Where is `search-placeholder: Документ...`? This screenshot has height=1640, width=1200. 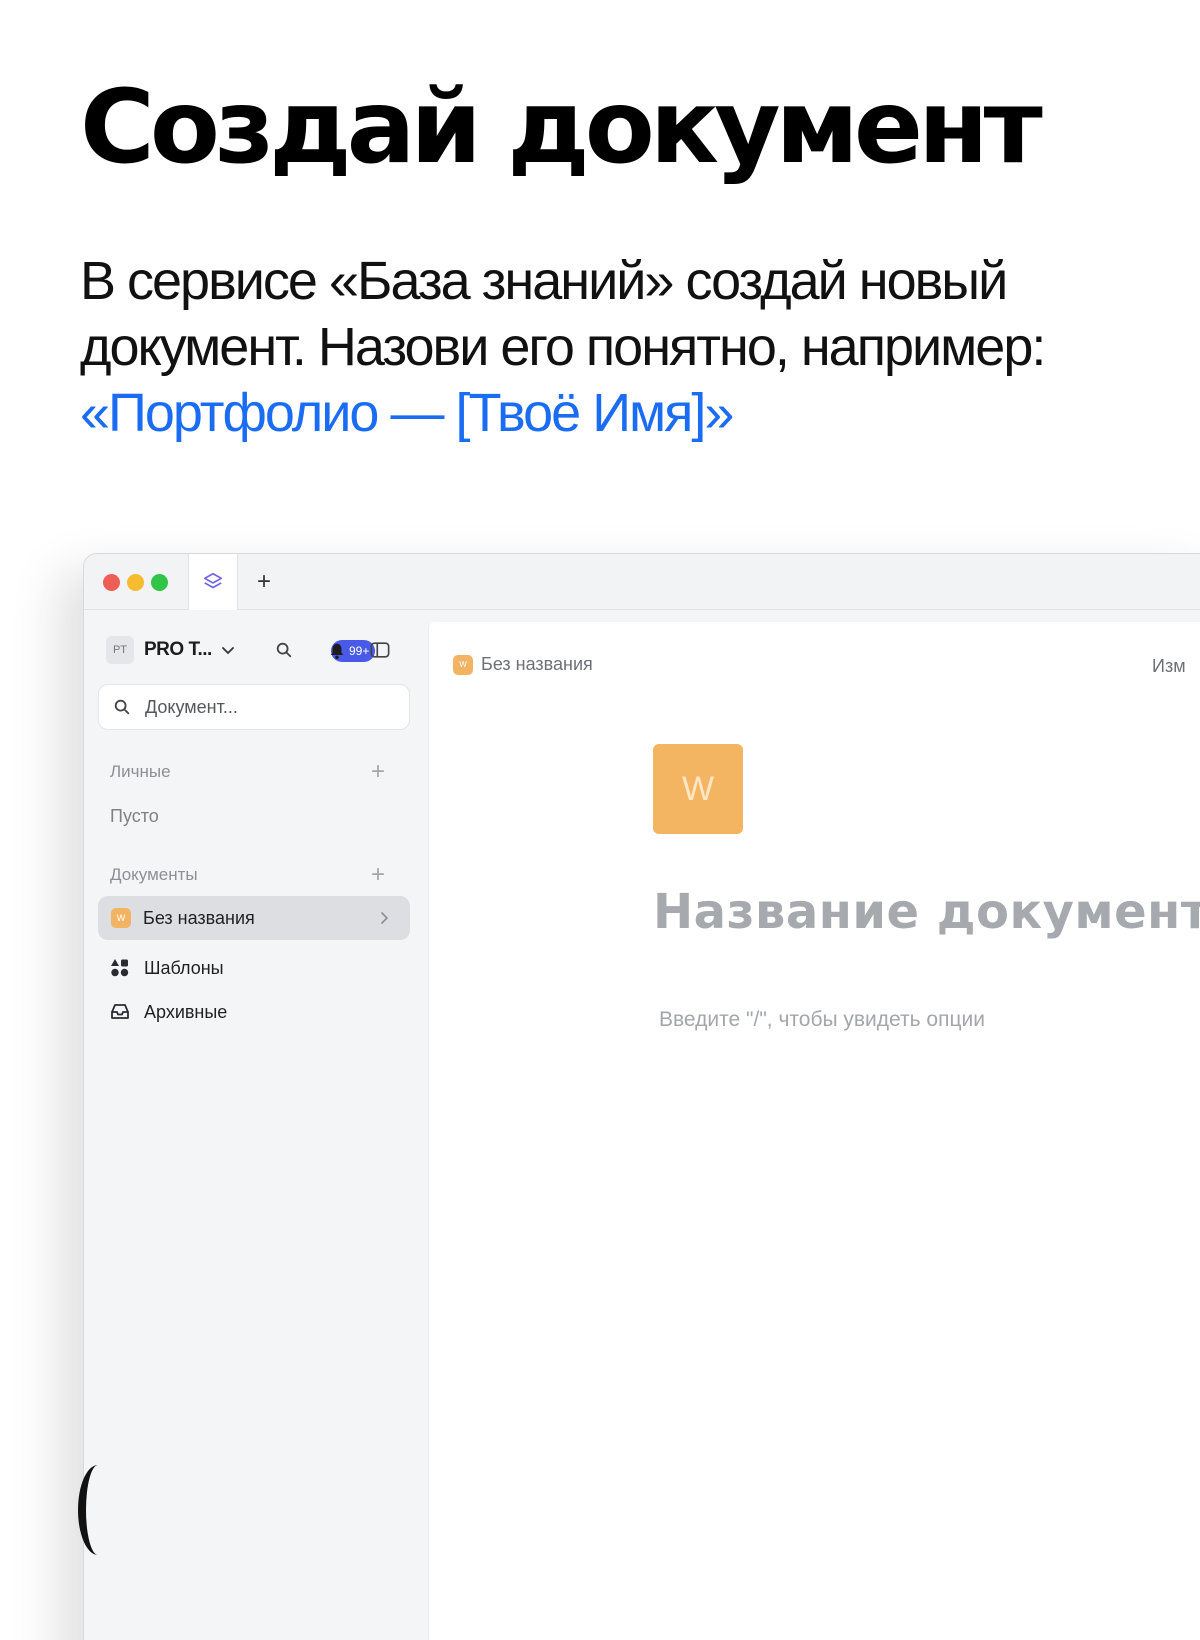 search-placeholder: Документ... is located at coordinates (191, 706).